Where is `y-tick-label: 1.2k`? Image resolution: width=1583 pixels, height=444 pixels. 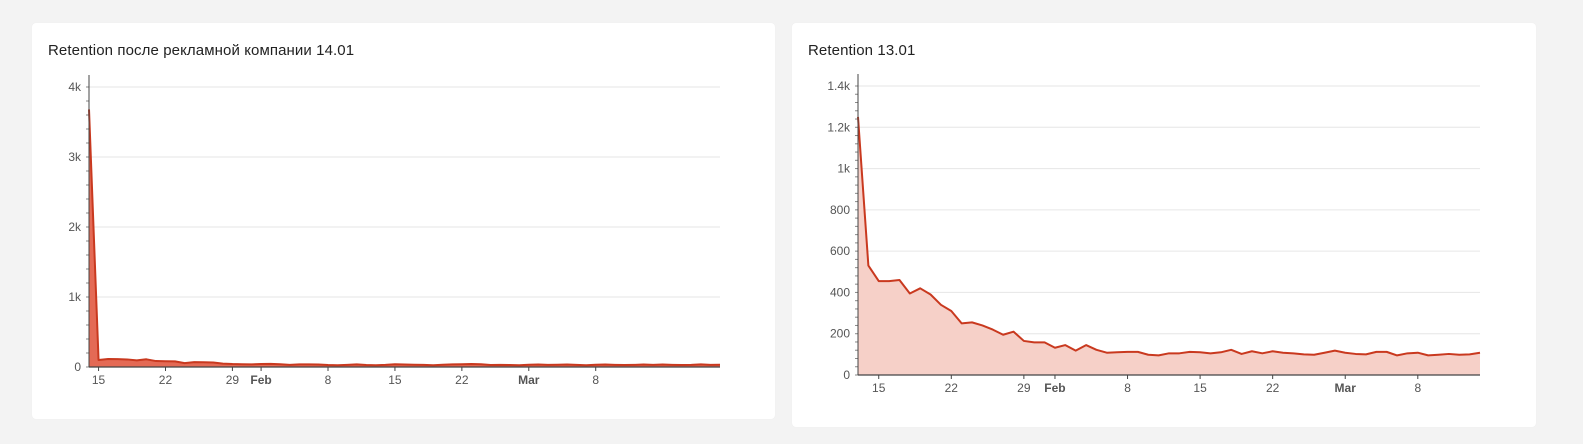 y-tick-label: 1.2k is located at coordinates (839, 127).